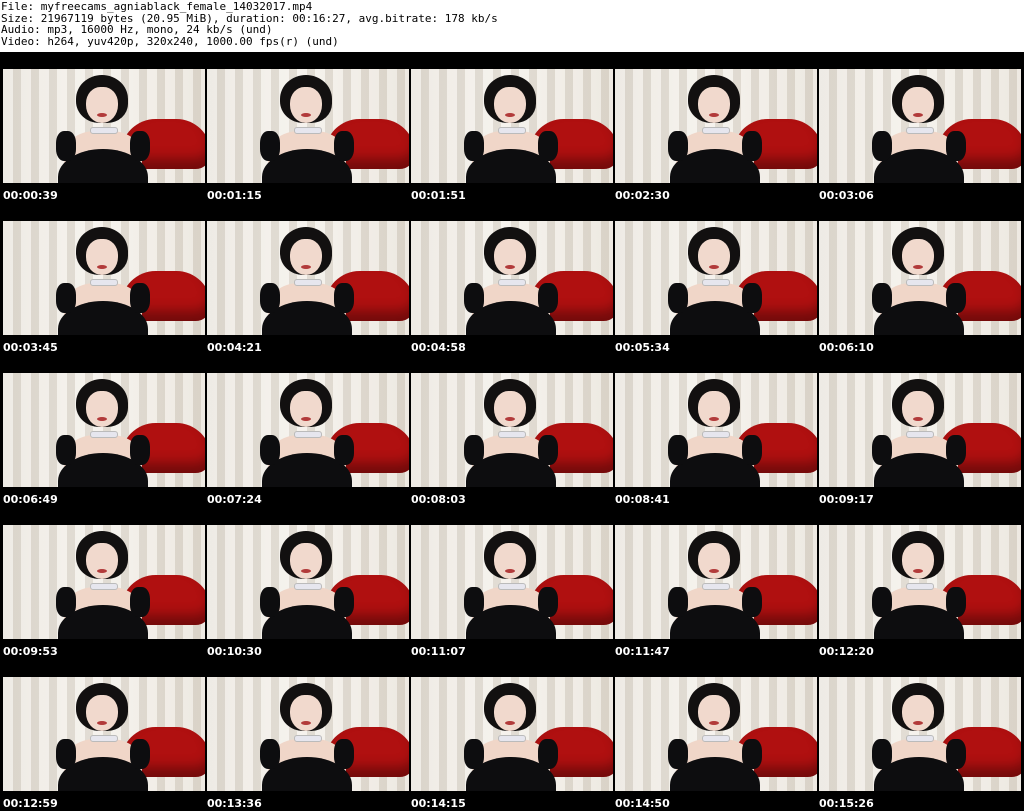  Describe the element at coordinates (30, 195) in the screenshot. I see `timestamp-label: 00:00:39` at that location.